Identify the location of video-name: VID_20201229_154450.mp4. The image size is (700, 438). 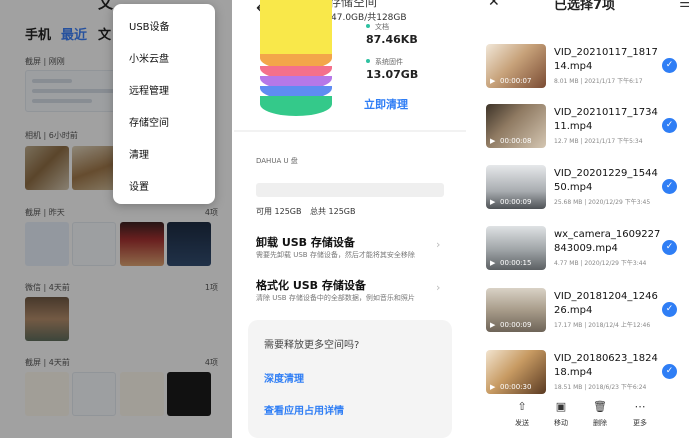
(606, 180).